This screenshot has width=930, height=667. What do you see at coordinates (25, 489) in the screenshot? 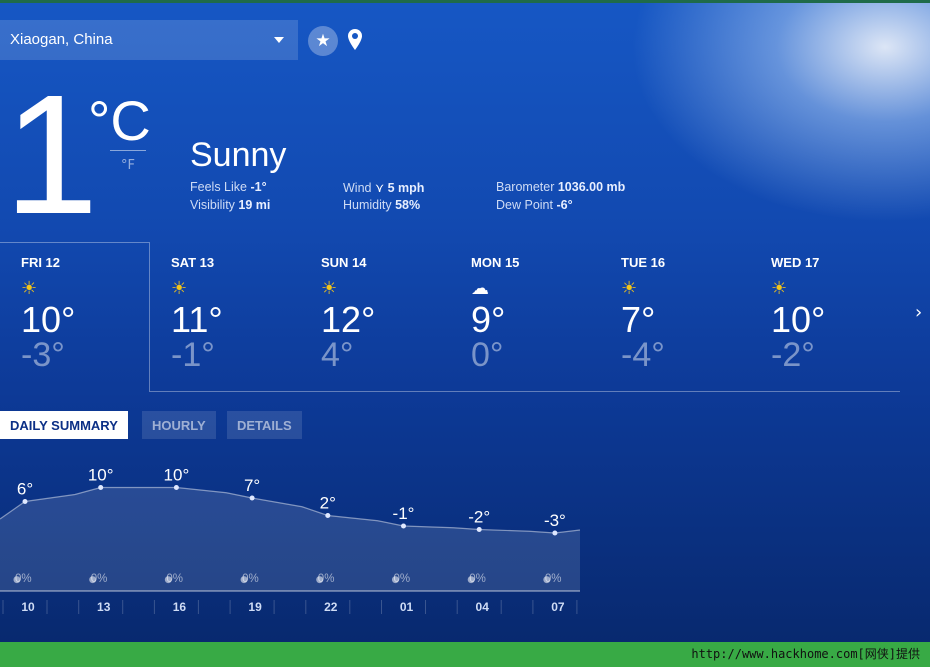
I see `temp-label: 6°` at bounding box center [25, 489].